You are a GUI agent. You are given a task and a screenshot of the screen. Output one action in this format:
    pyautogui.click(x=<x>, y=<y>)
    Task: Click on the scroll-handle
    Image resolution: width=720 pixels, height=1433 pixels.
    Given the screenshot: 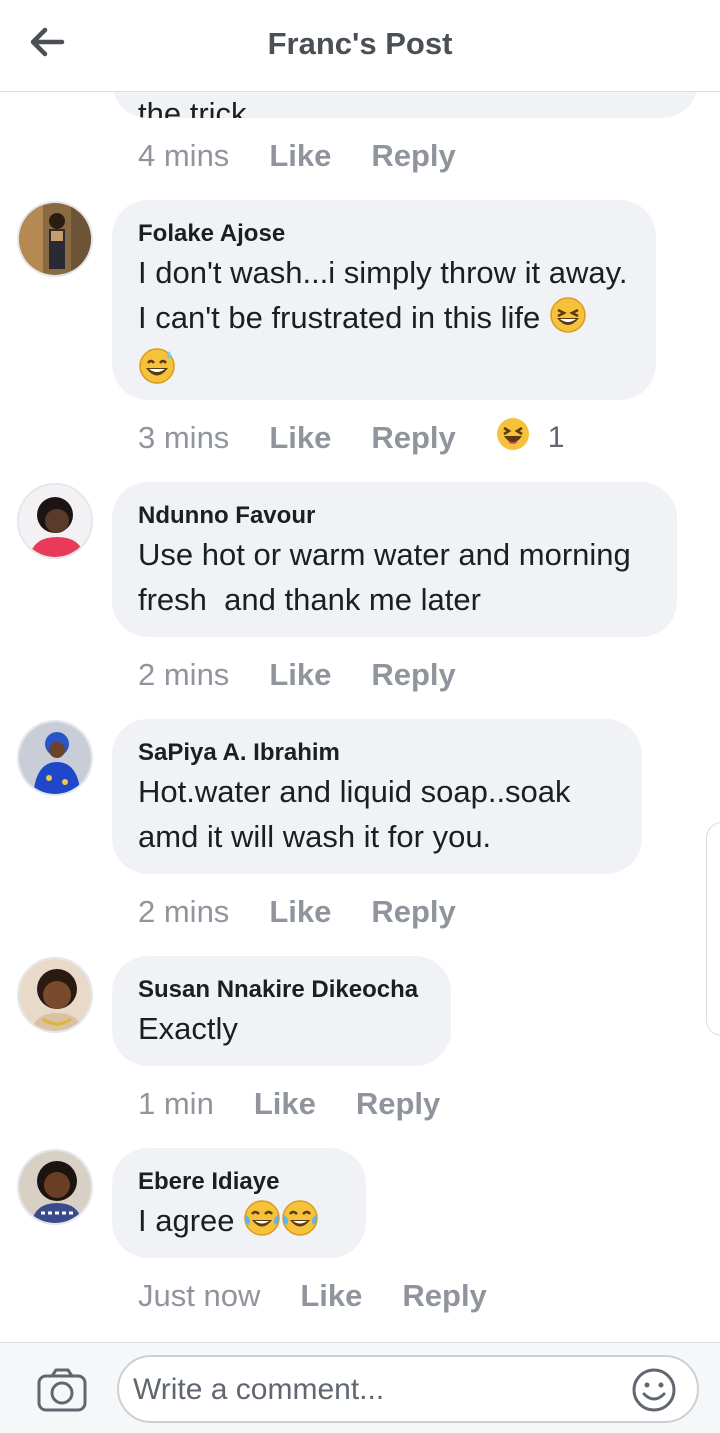 What is the action you would take?
    pyautogui.click(x=713, y=929)
    